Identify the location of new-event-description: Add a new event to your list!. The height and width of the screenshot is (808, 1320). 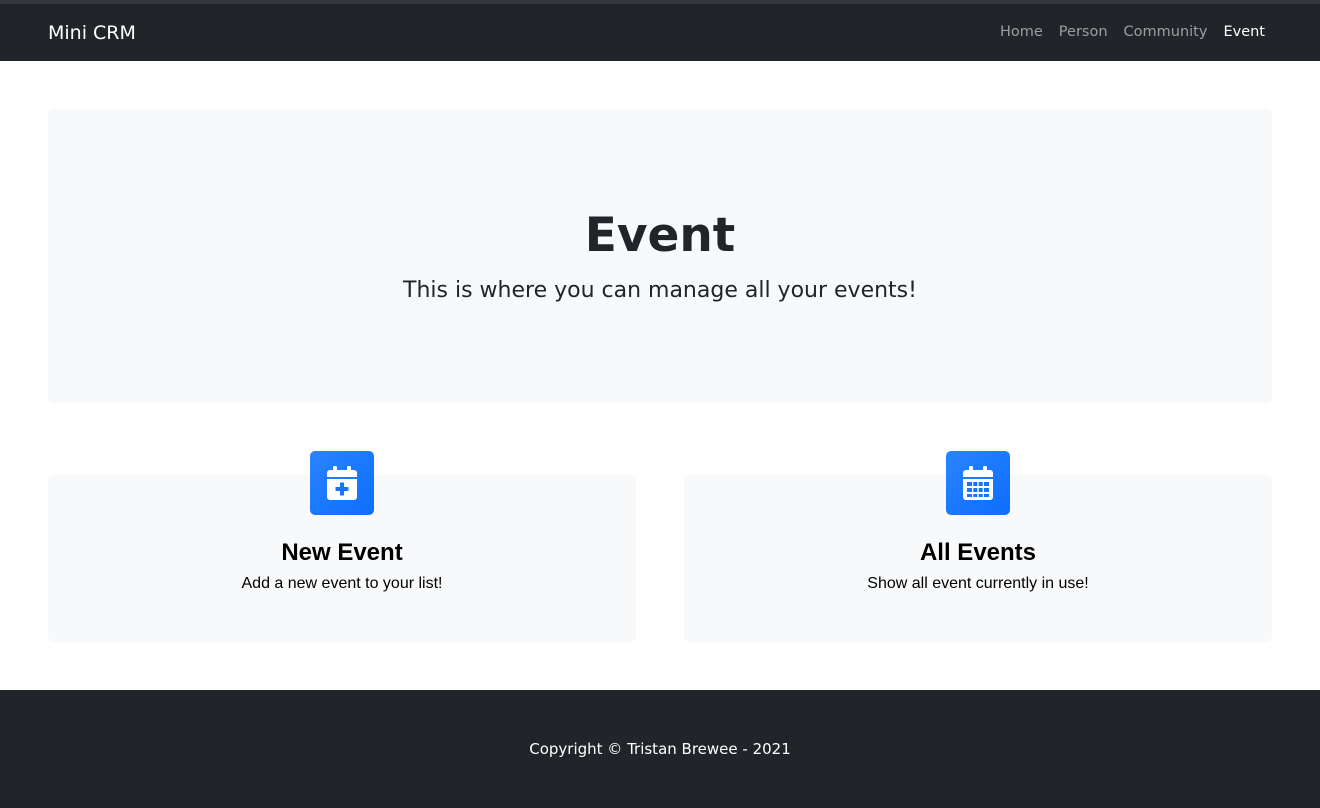
(342, 583).